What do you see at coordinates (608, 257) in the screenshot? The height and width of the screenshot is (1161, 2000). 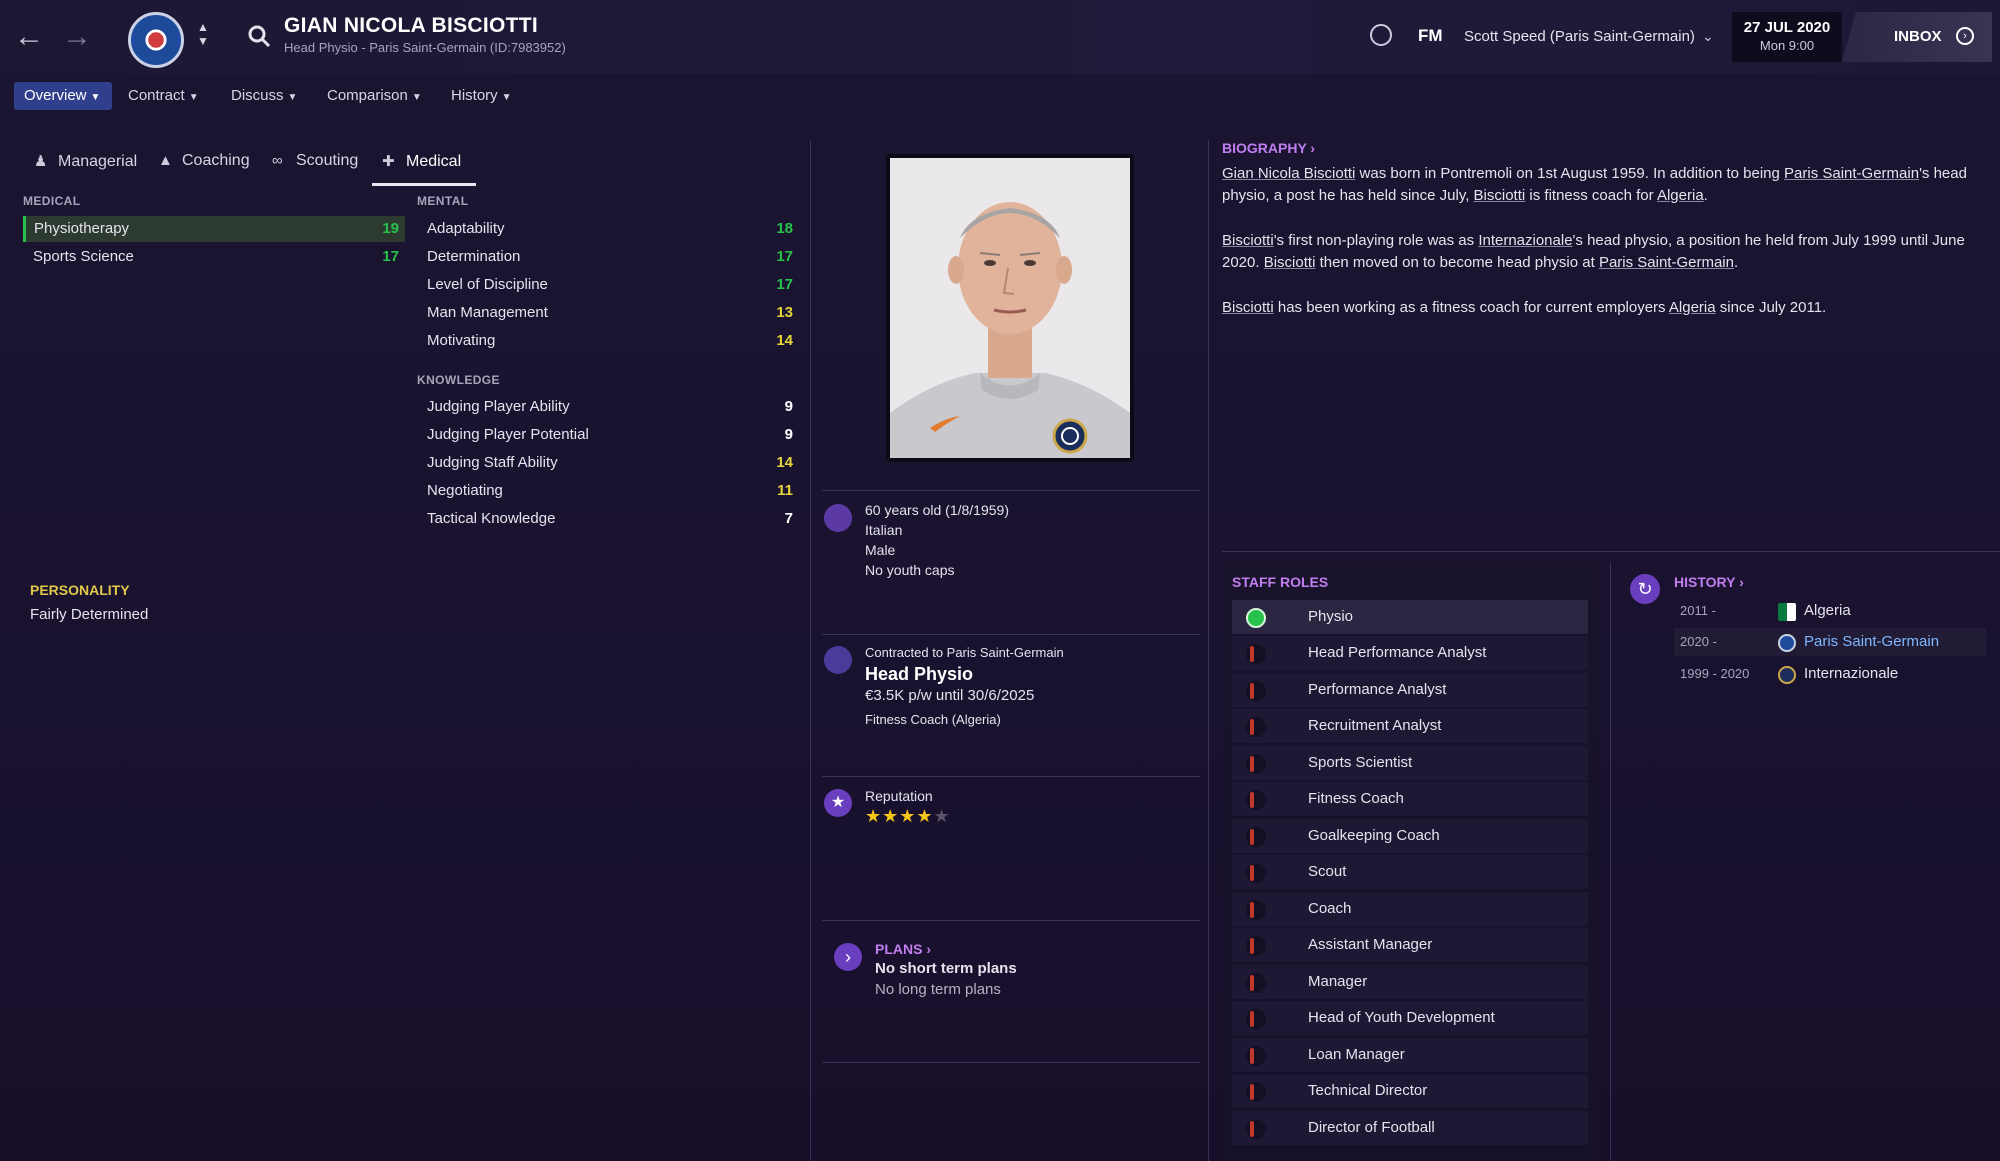 I see `attribute-row: Determination 17` at bounding box center [608, 257].